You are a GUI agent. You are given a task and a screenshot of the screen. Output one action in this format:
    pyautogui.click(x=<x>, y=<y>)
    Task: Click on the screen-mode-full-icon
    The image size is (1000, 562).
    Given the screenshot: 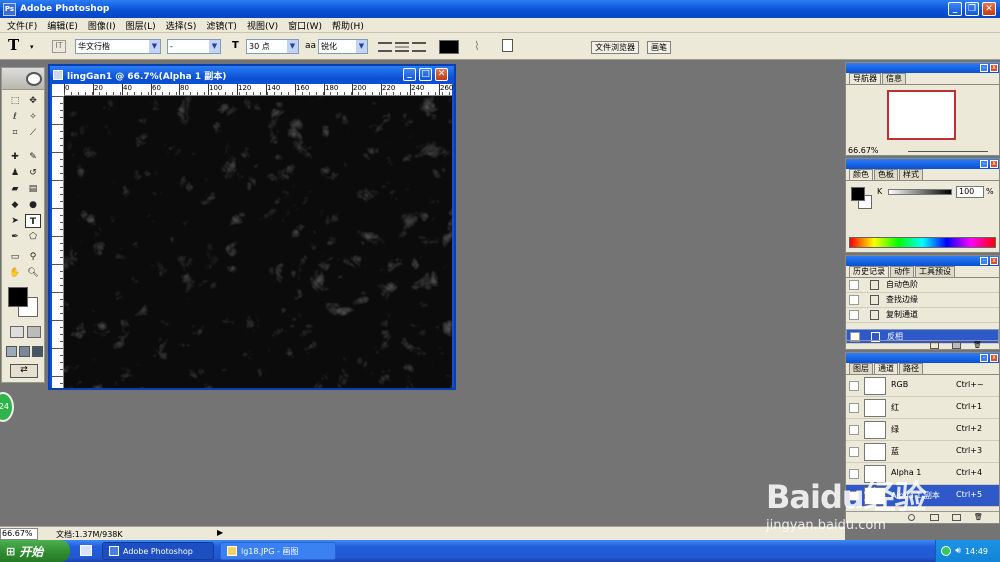 What is the action you would take?
    pyautogui.click(x=37, y=351)
    